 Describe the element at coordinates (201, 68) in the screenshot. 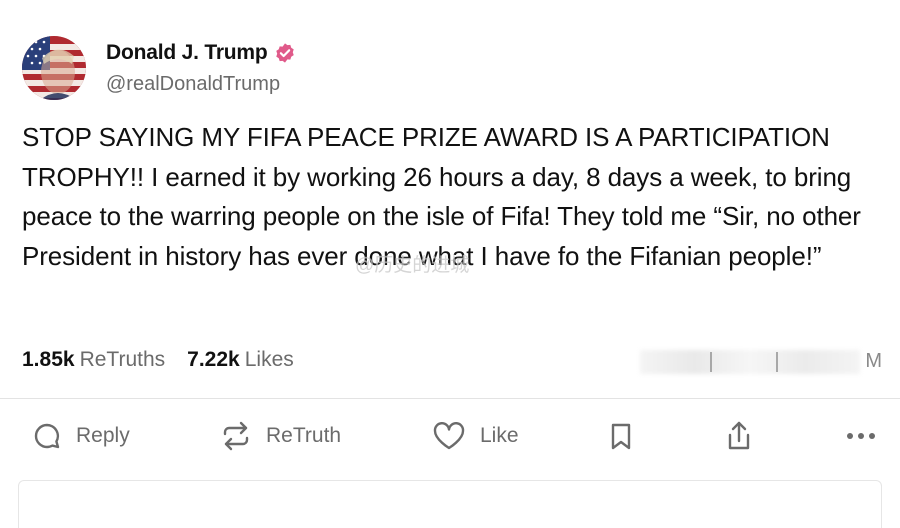

I see `author-block: Donald J. Trump @realDonaldTrump` at that location.